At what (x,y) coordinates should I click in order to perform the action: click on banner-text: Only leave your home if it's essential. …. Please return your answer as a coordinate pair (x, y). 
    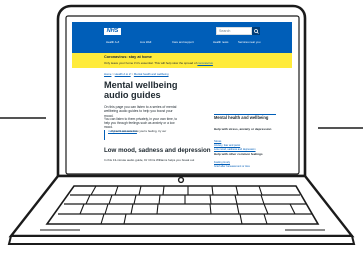
    Looking at the image, I should click on (158, 63).